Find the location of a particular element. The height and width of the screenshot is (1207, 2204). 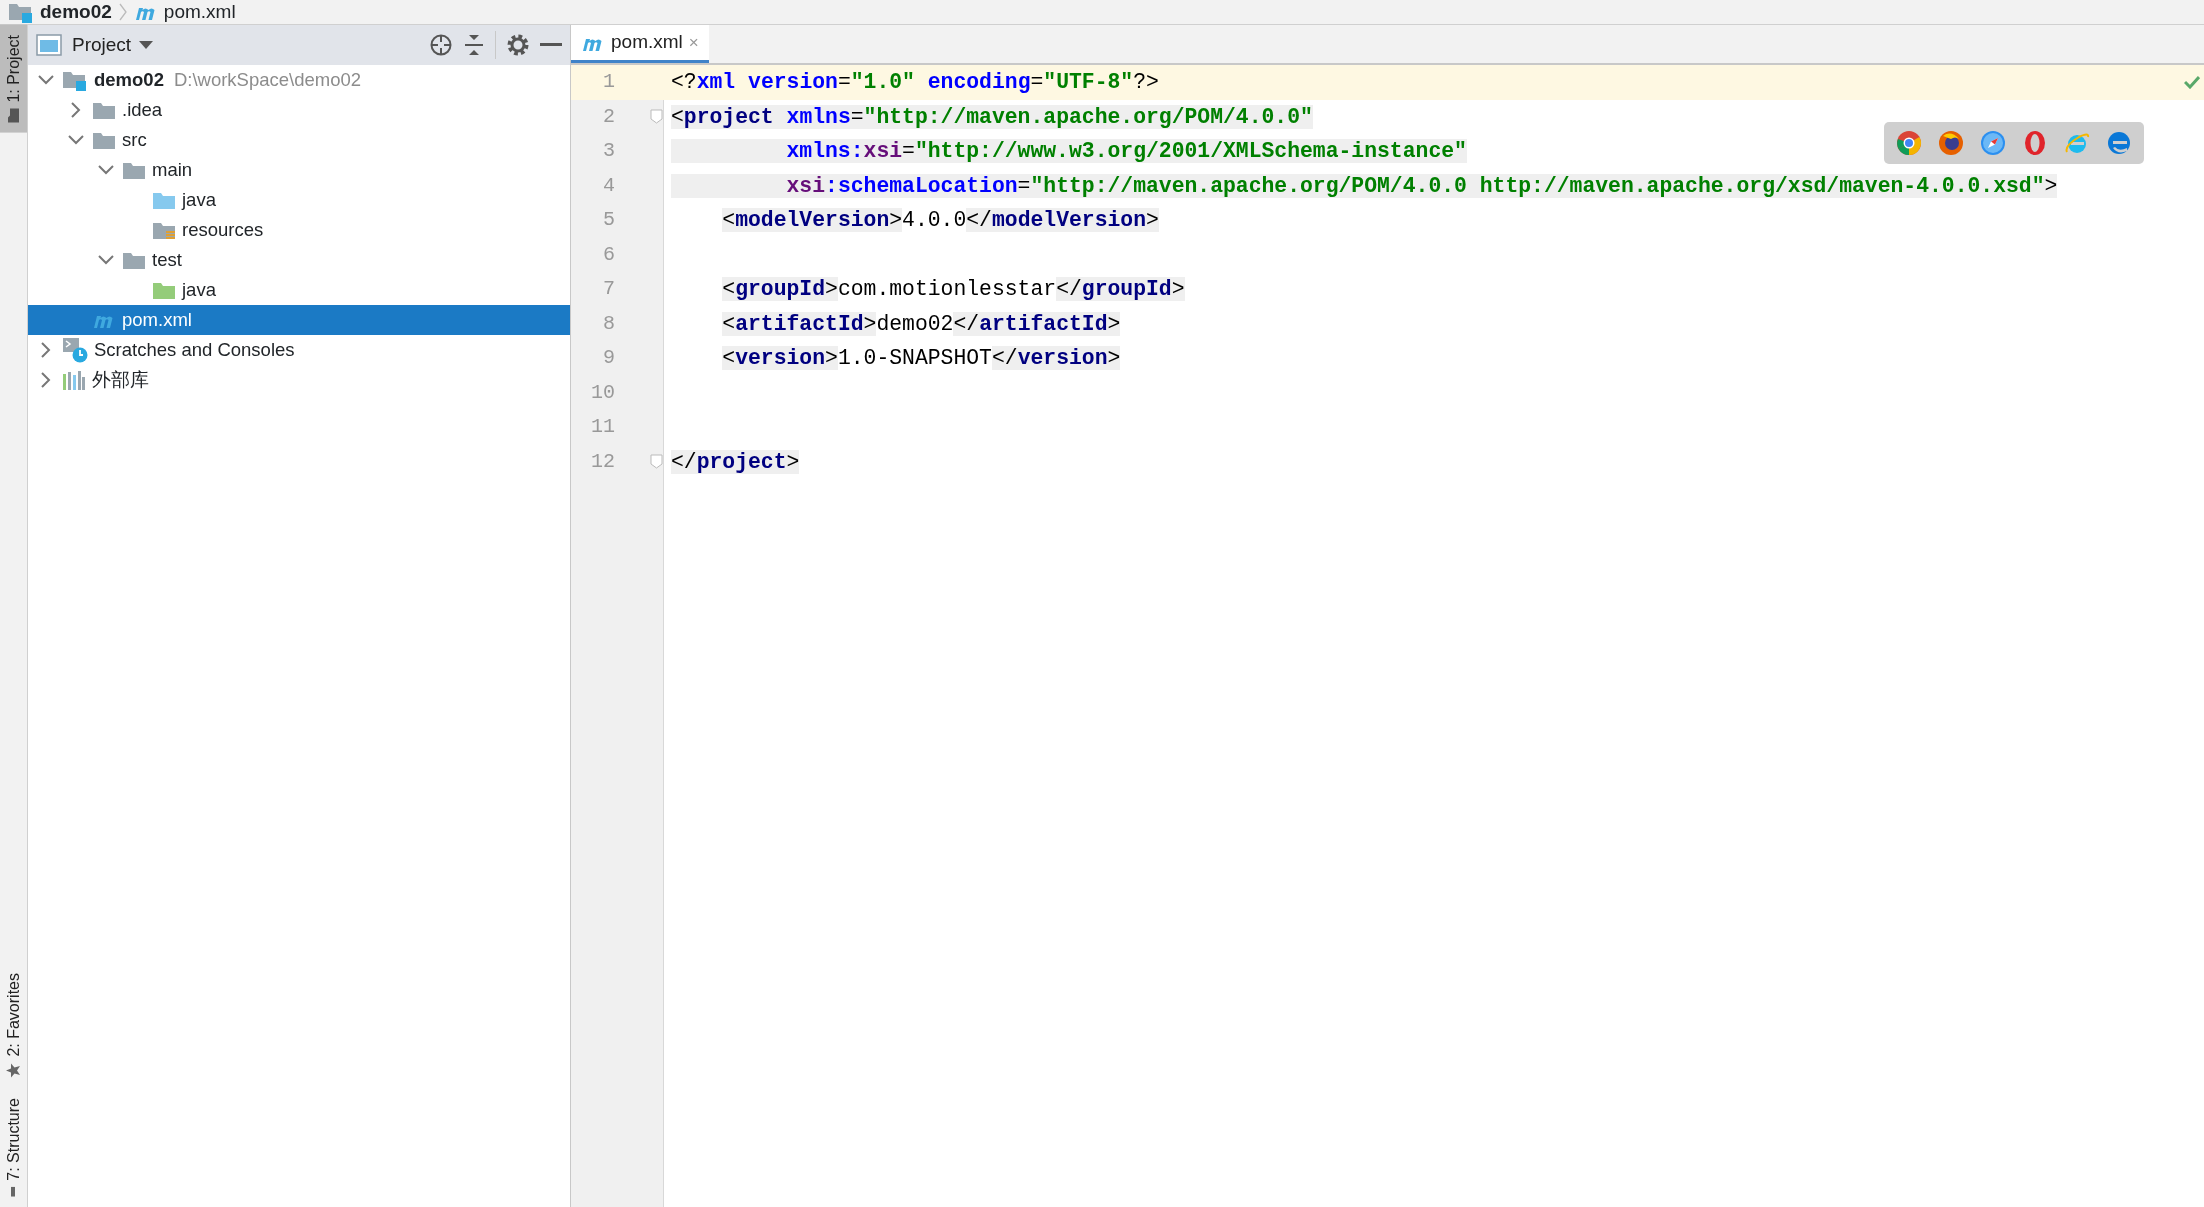

tree-item: resources is located at coordinates (299, 230).